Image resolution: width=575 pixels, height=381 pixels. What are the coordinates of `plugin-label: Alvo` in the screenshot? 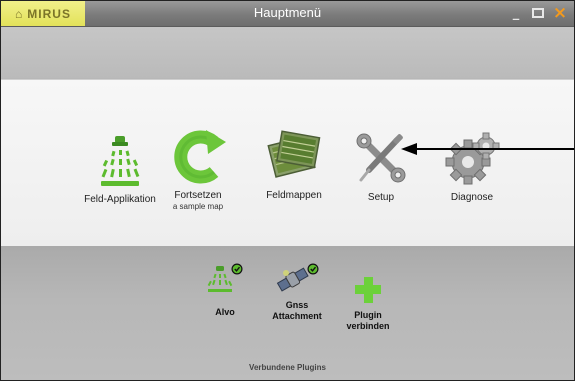 It's located at (225, 312).